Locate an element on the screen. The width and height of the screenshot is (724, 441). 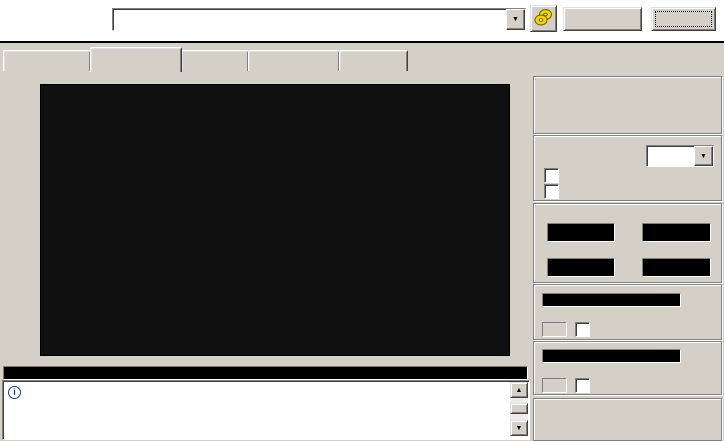
cpu-progressbar is located at coordinates (611, 356).